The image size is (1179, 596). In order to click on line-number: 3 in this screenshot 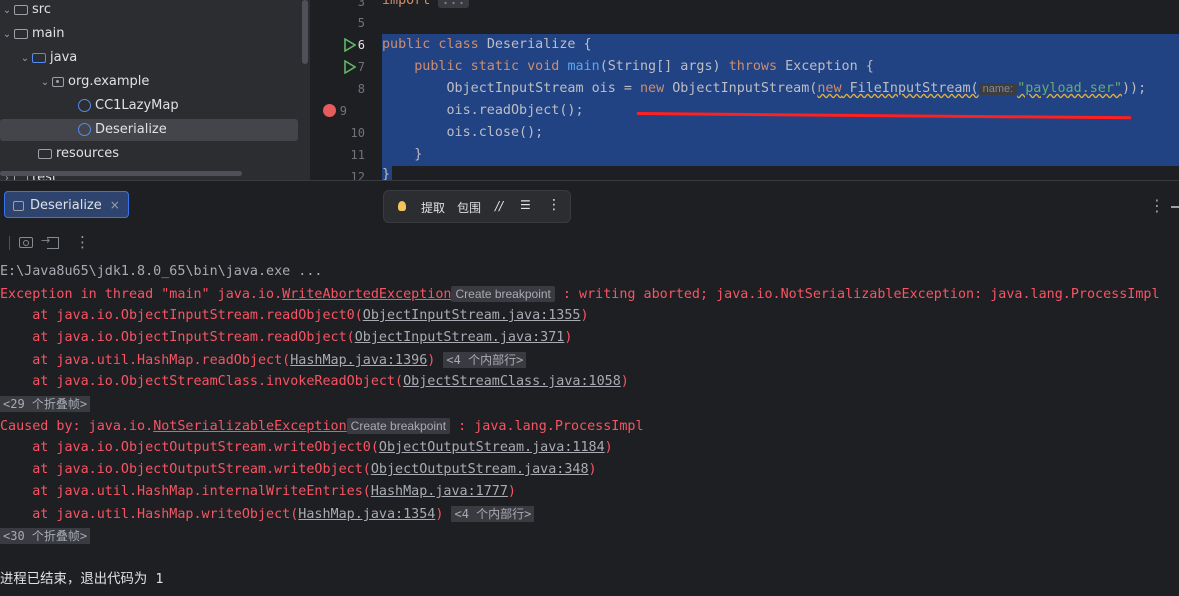, I will do `click(361, 4)`.